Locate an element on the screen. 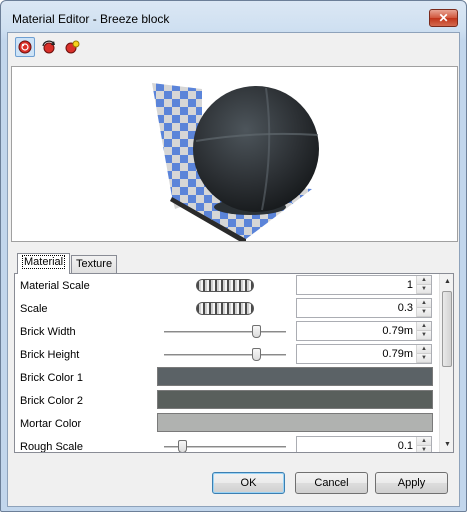  property-label: Brick Color 2 is located at coordinates (51, 401).